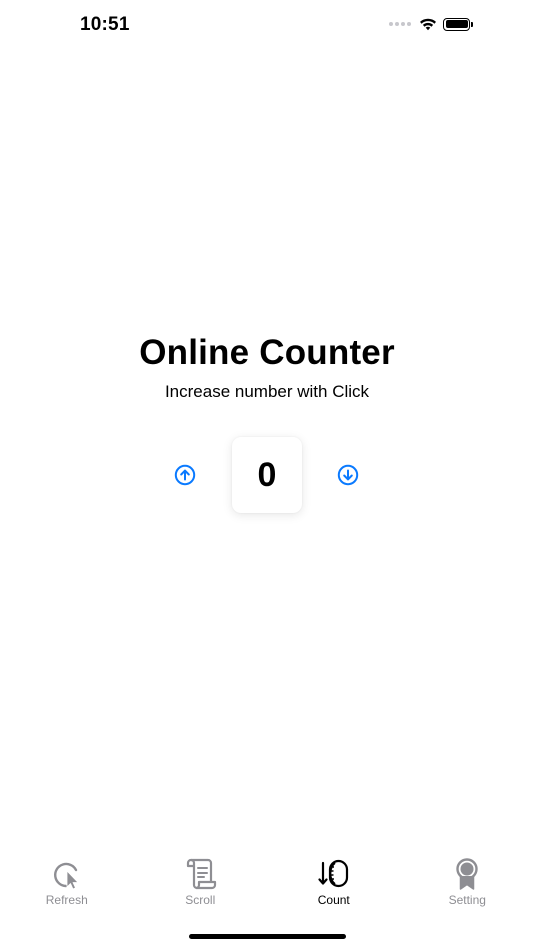 The height and width of the screenshot is (950, 534). I want to click on tab-bar: Refresh Scroll Count Setting, so click(267, 883).